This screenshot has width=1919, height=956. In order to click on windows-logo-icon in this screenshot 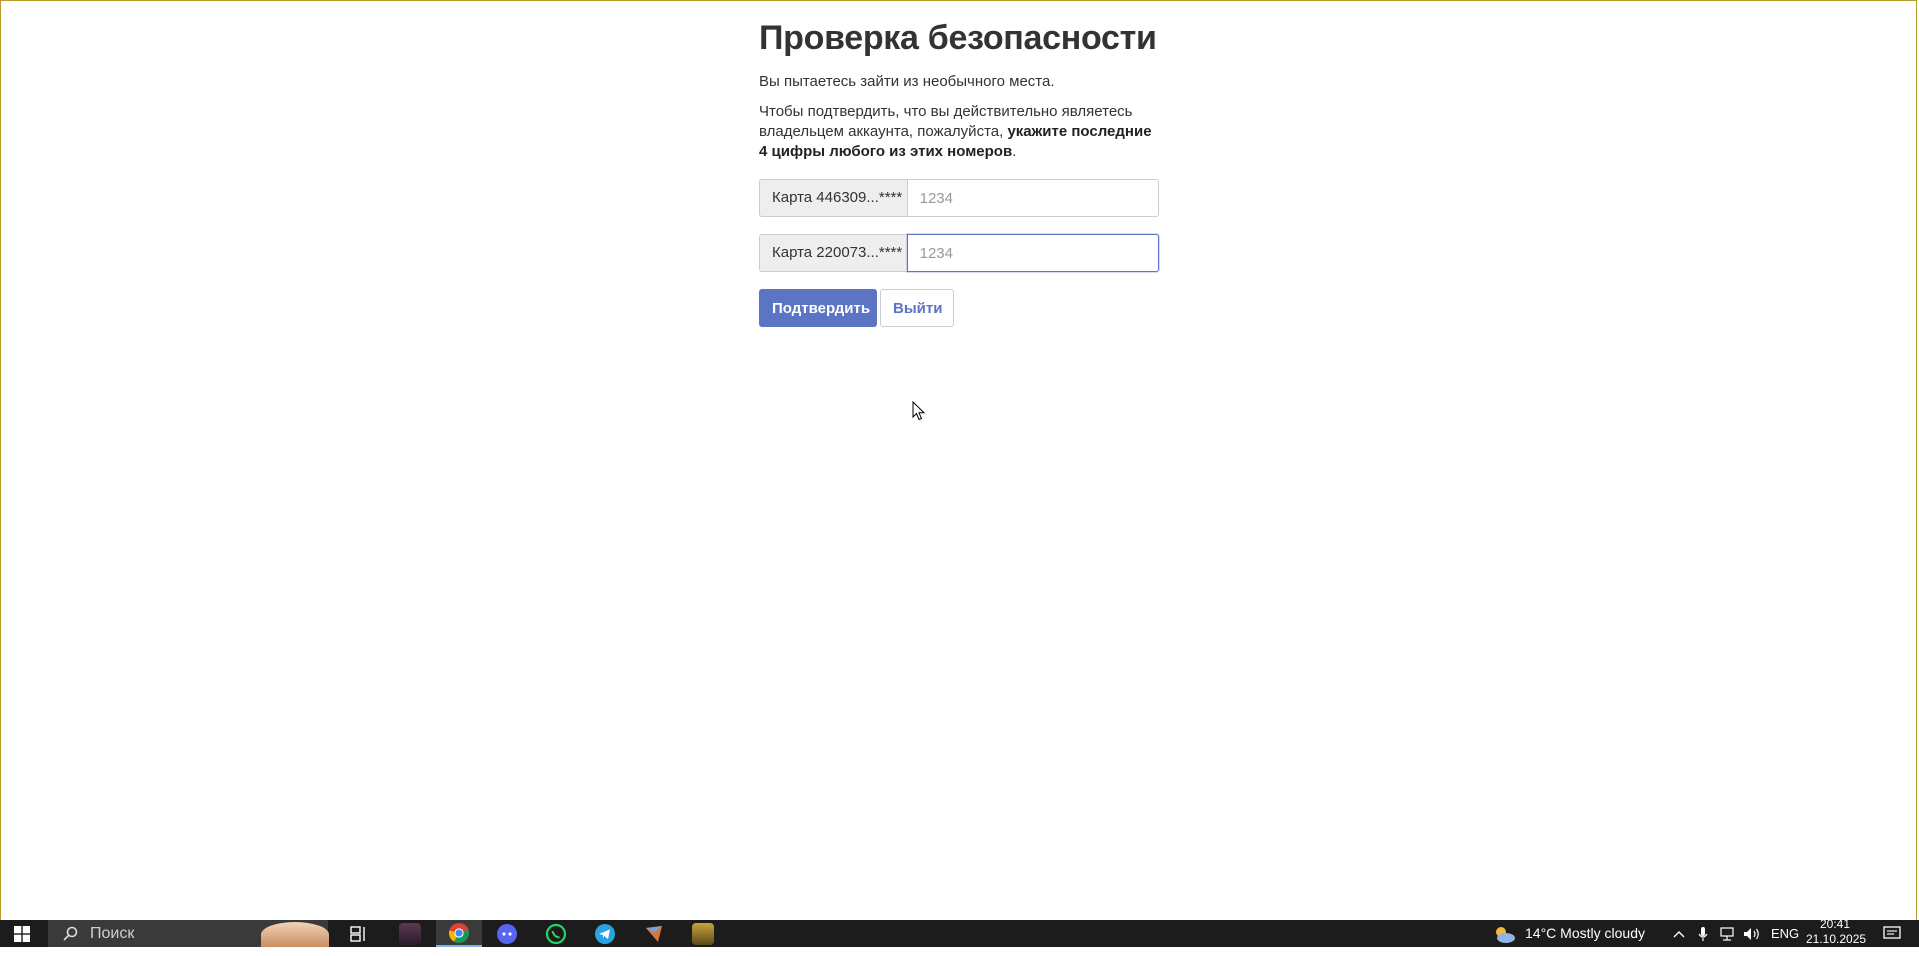, I will do `click(22, 933)`.